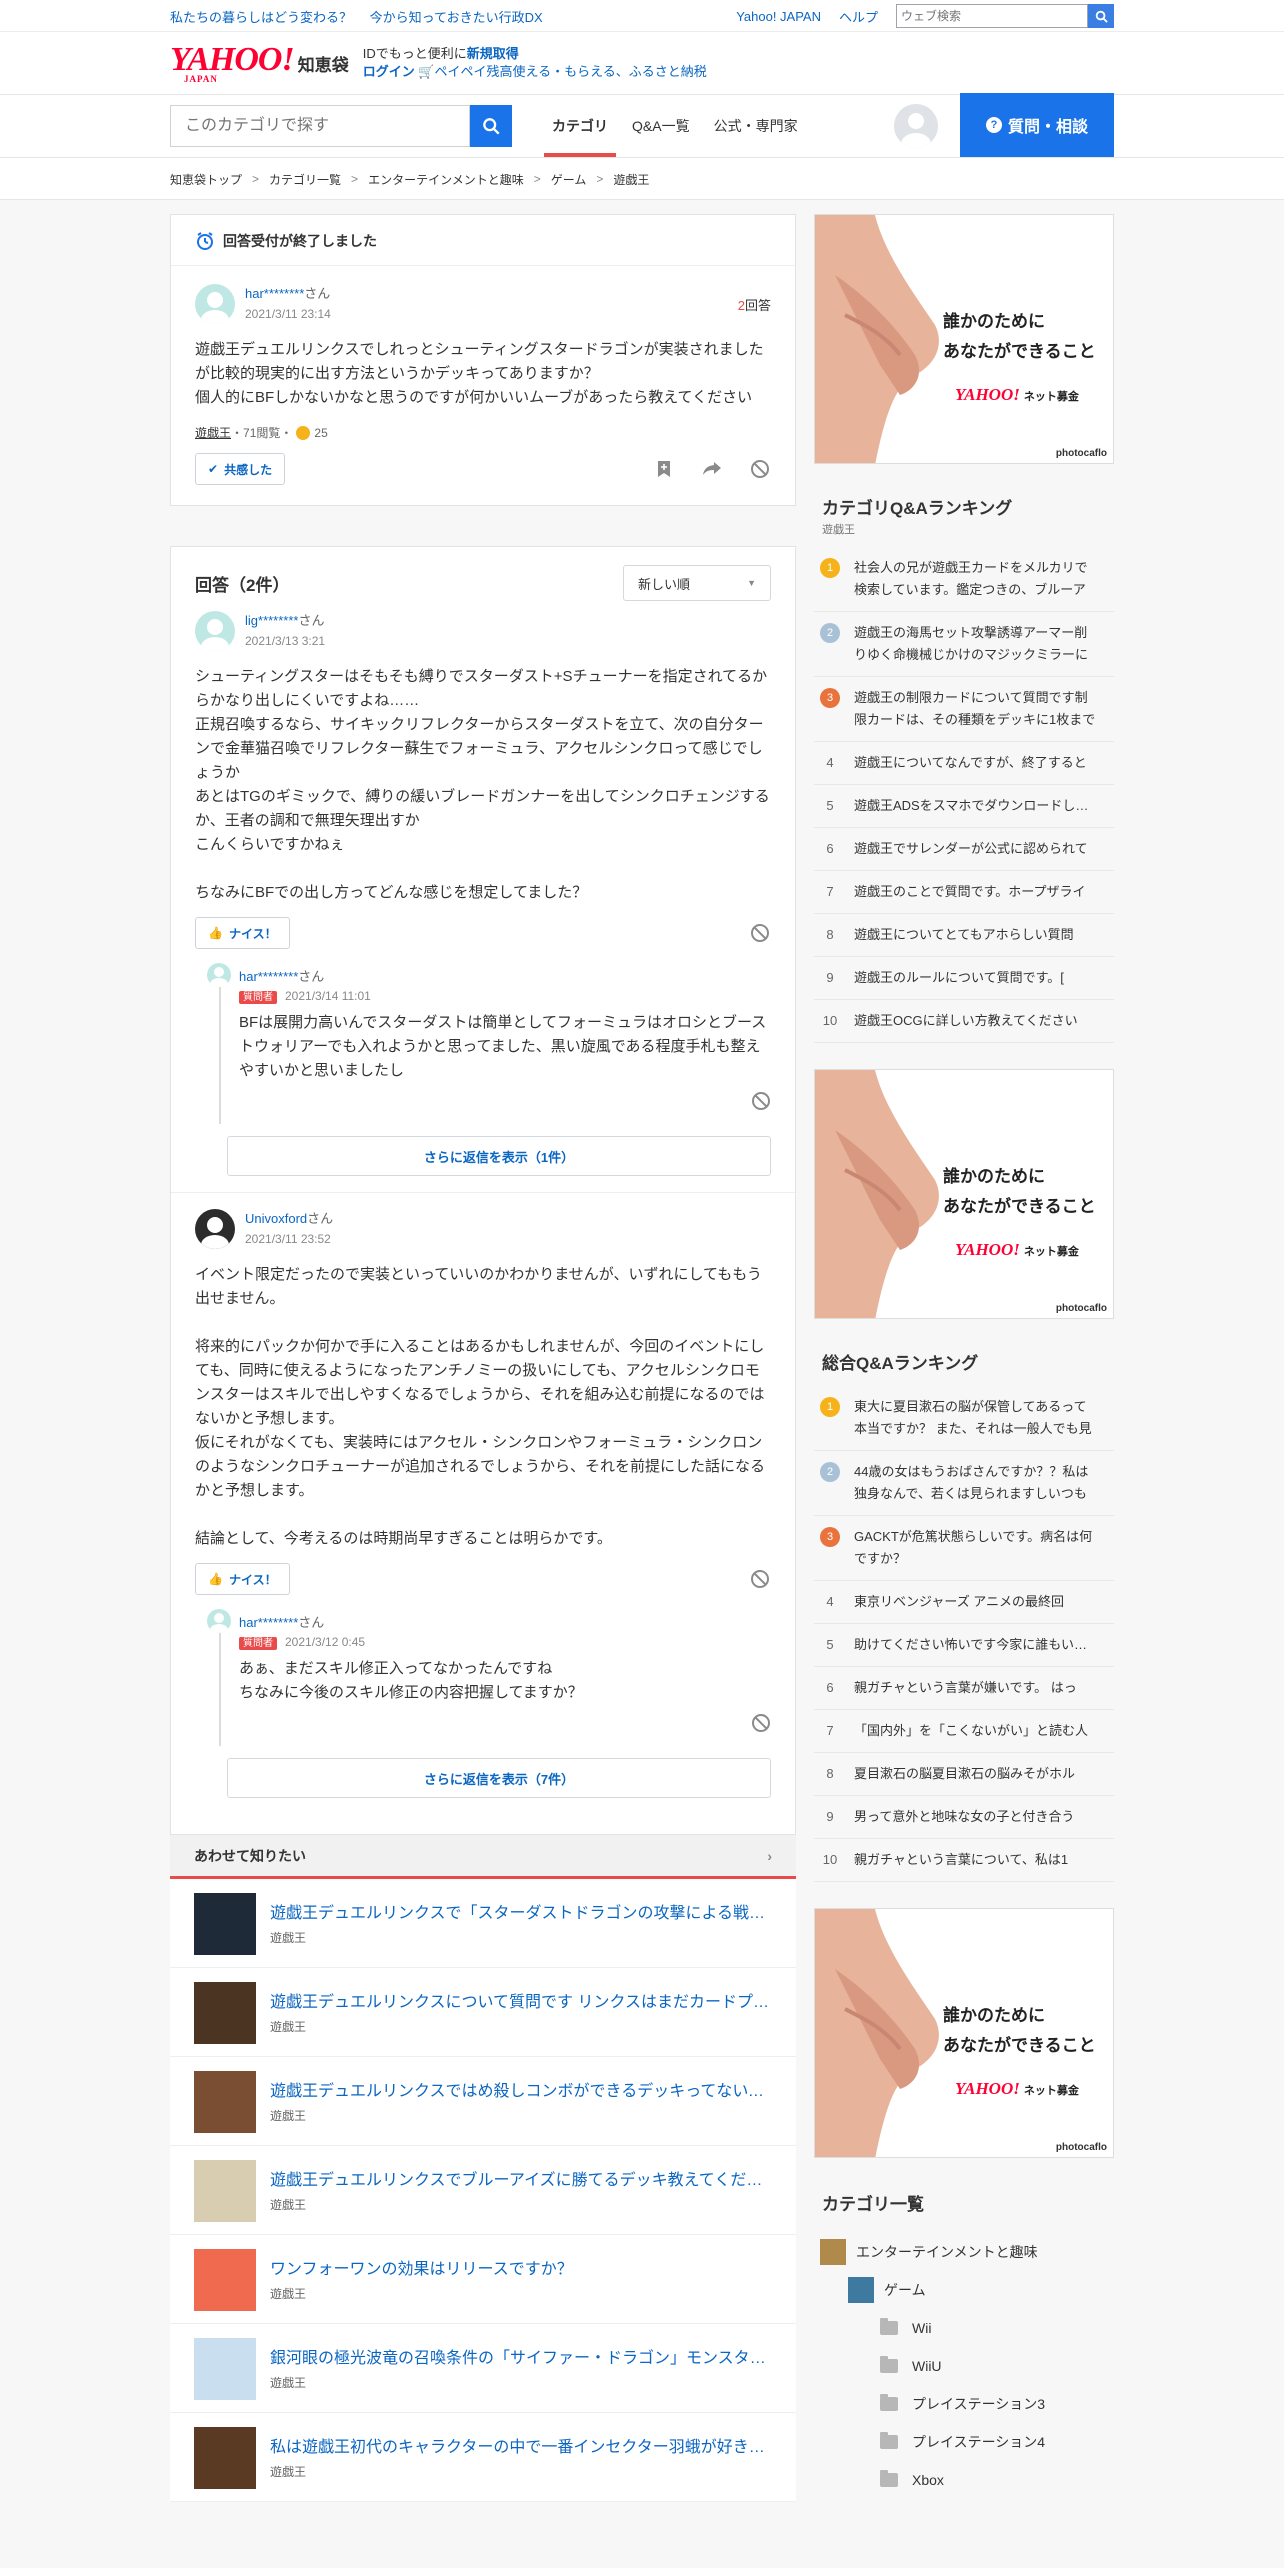 The image size is (1284, 2568). I want to click on show-more-replies-button: さらに返信を表示（7件）, so click(499, 1778).